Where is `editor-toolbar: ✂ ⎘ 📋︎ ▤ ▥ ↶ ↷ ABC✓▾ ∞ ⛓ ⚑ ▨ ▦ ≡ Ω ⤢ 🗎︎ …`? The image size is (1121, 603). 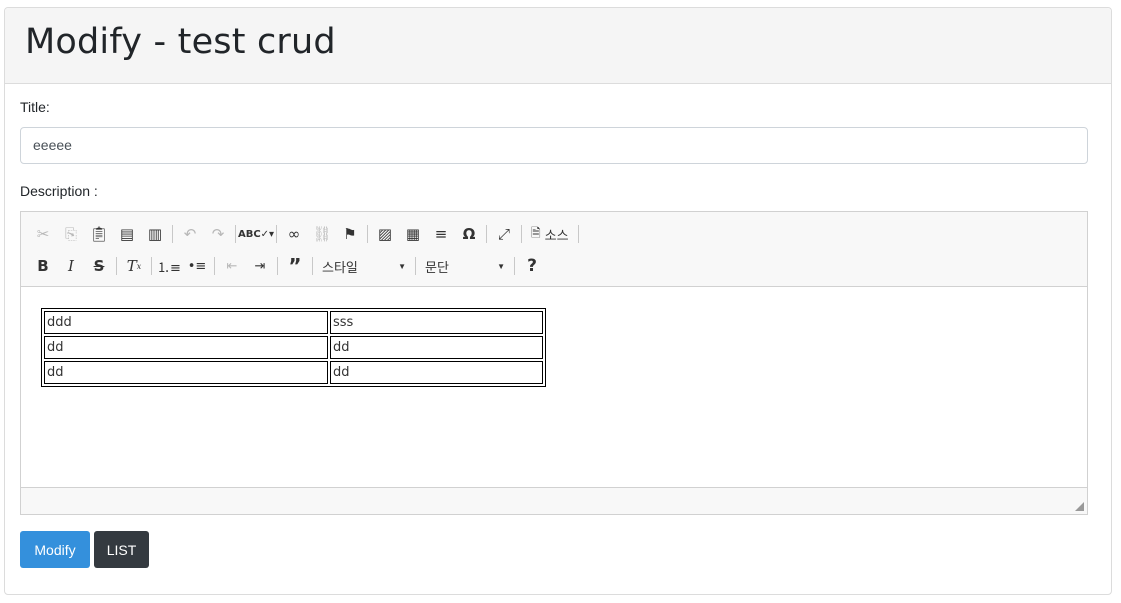 editor-toolbar: ✂ ⎘ 📋︎ ▤ ▥ ↶ ↷ ABC✓▾ ∞ ⛓ ⚑ ▨ ▦ ≡ Ω ⤢ 🗎︎ … is located at coordinates (554, 249).